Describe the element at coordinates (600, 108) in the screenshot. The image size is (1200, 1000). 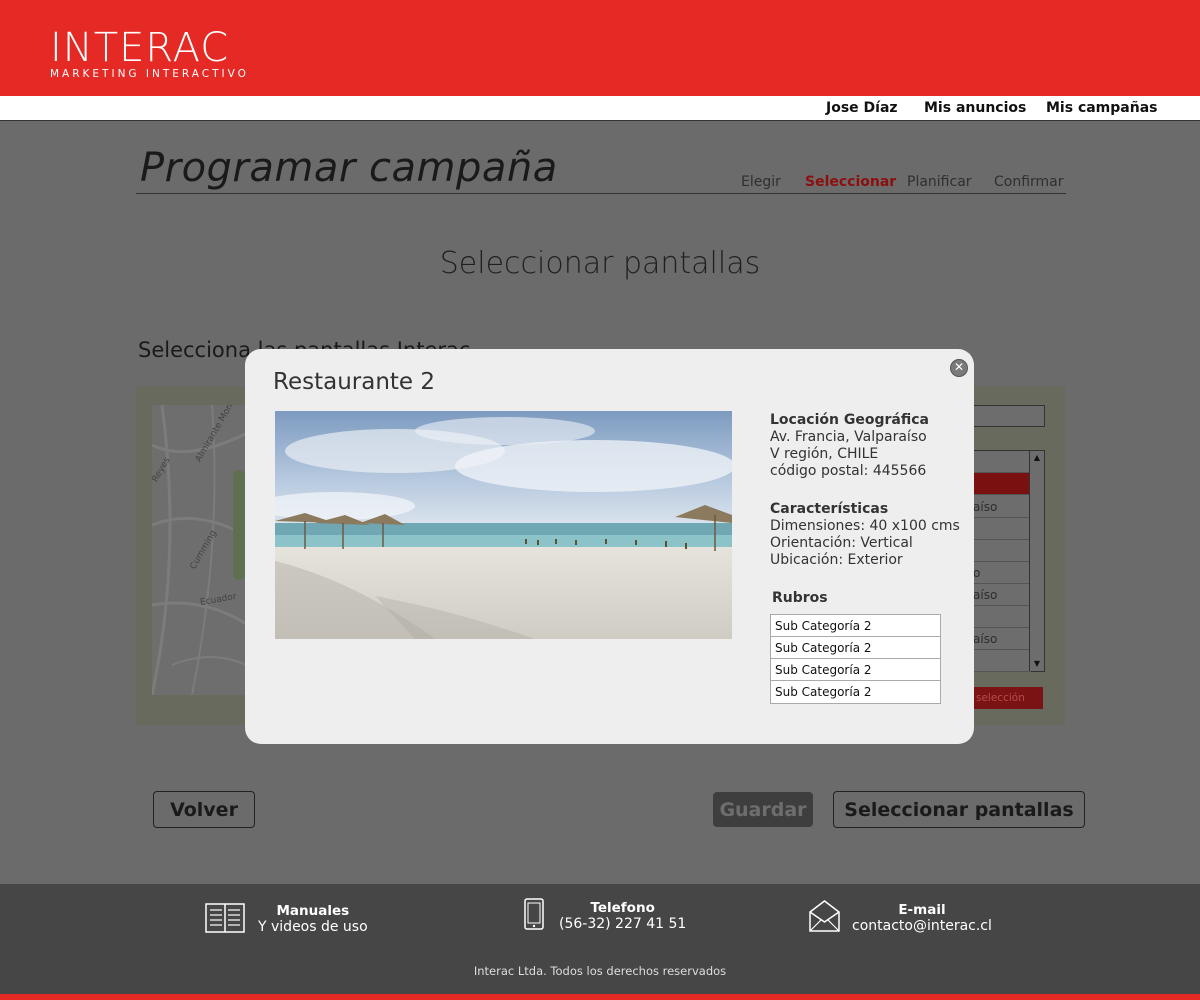
I see `top-nav: Jose Díaz Mis anuncios Mis campañas` at that location.